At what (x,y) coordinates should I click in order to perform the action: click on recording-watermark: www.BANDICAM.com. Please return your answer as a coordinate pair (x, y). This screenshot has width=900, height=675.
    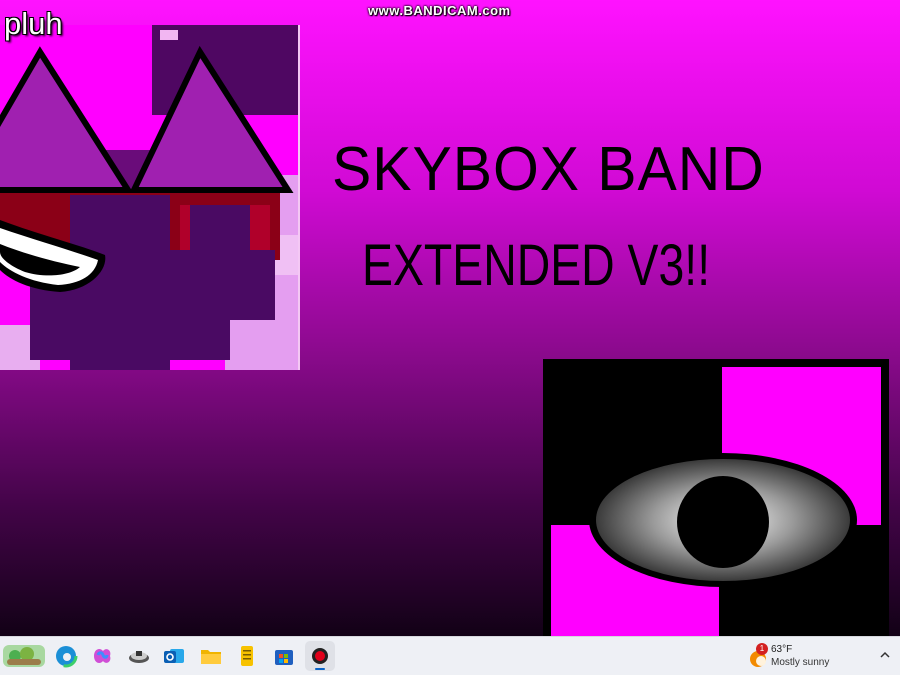
    Looking at the image, I should click on (439, 10).